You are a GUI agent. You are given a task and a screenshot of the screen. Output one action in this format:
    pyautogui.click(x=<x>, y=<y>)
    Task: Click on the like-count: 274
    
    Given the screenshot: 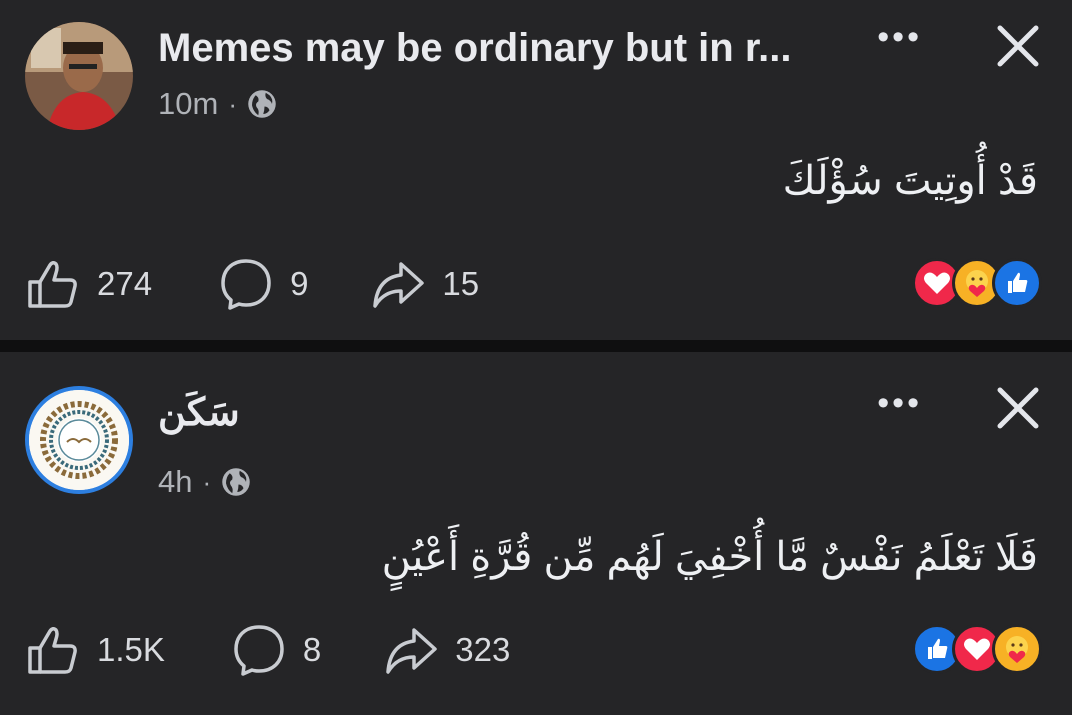 What is the action you would take?
    pyautogui.click(x=125, y=283)
    